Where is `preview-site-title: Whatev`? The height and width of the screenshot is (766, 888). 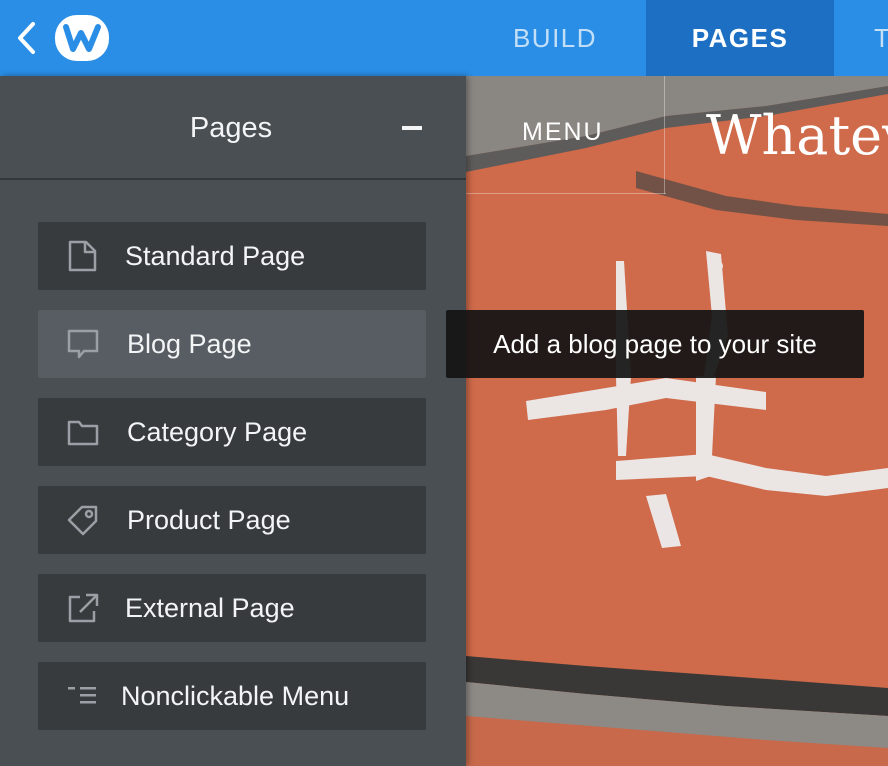
preview-site-title: Whatev is located at coordinates (797, 135).